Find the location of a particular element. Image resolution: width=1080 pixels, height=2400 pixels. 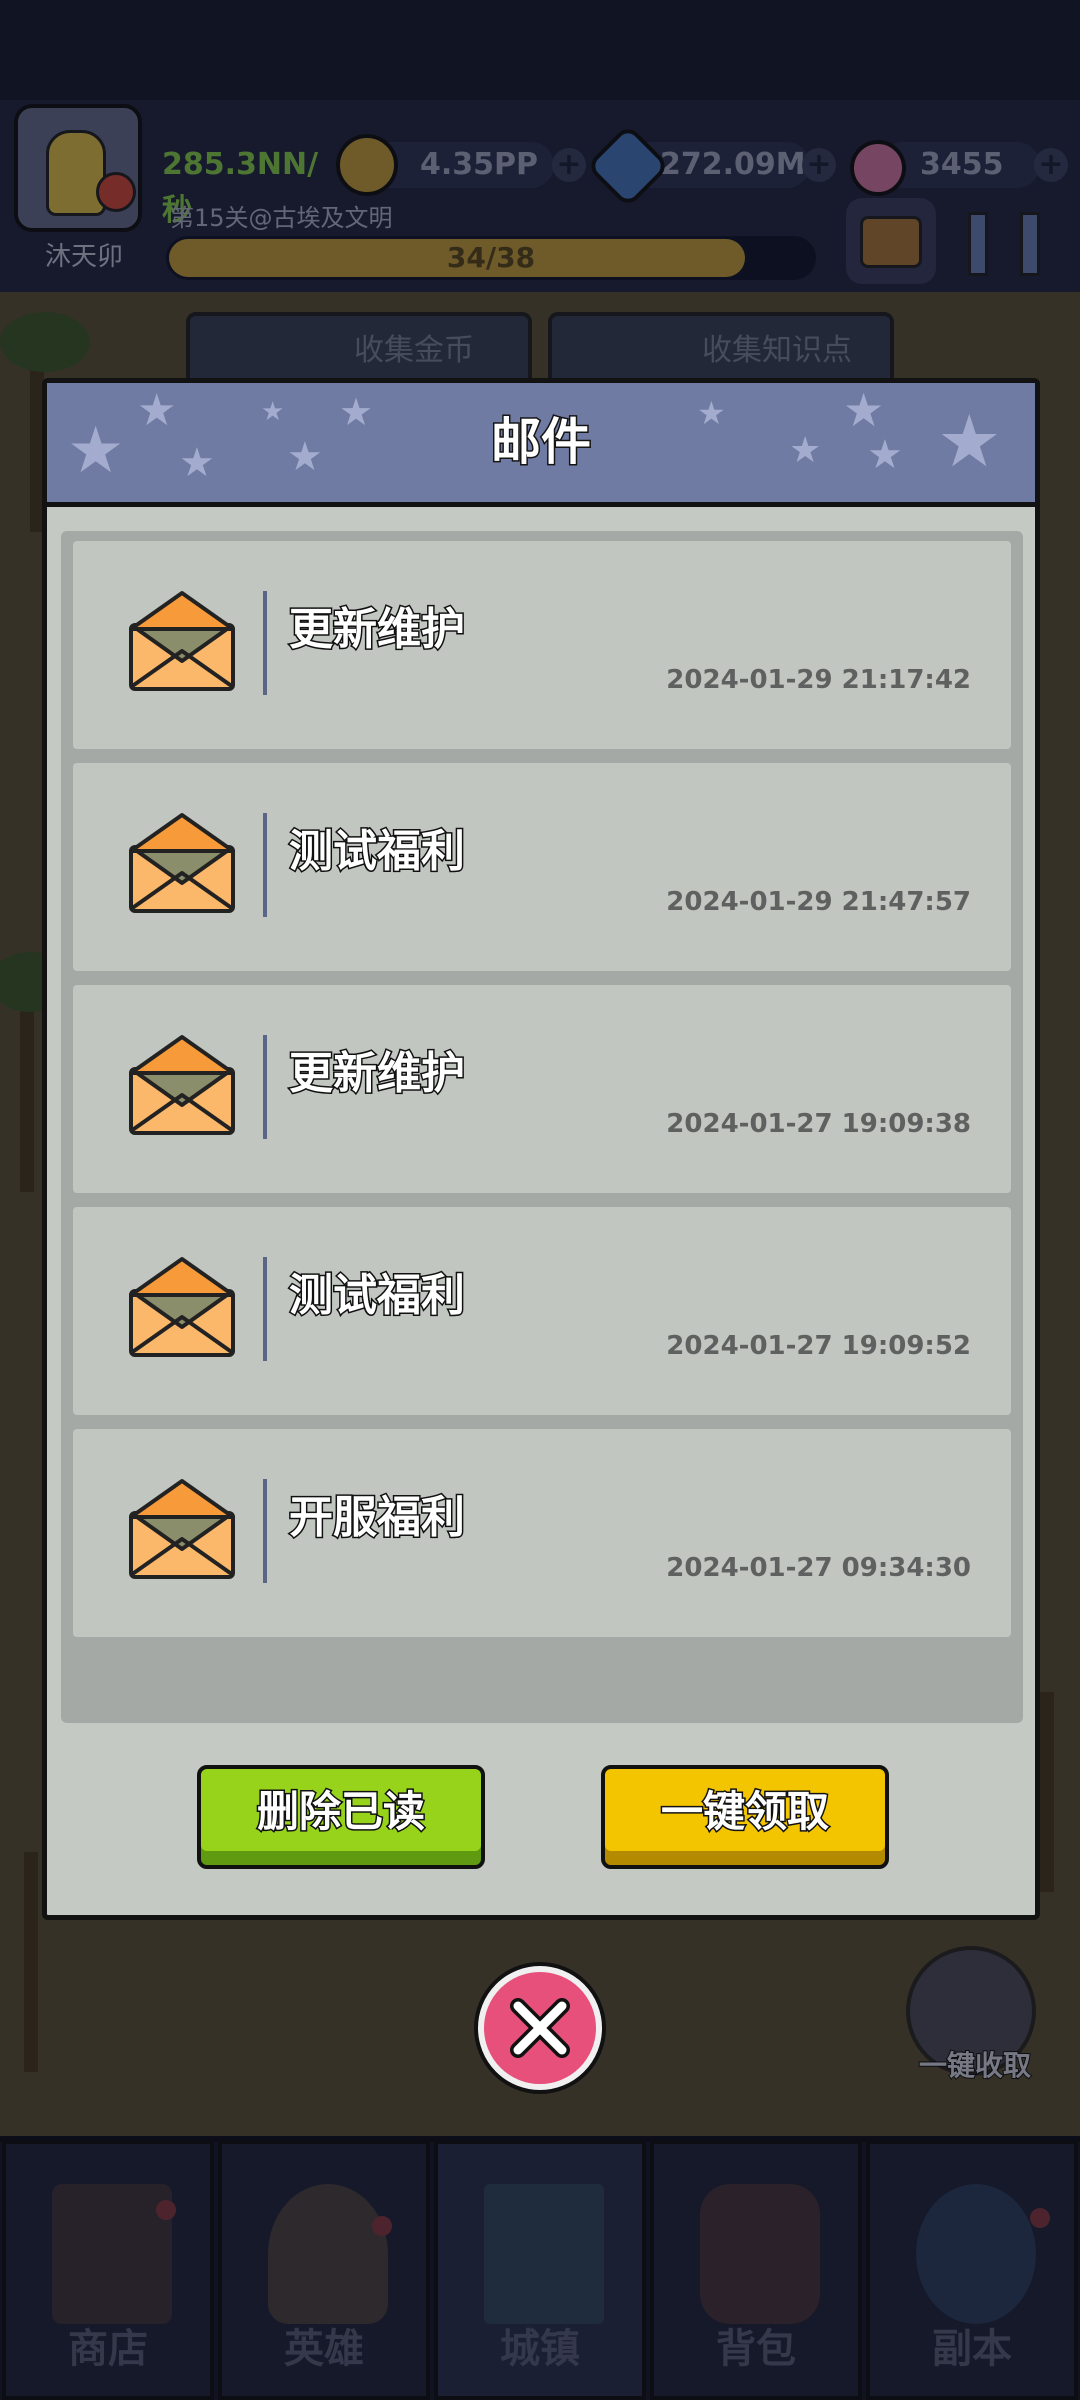

mail-item: 开服福利 2024-01-27 09:34:30 is located at coordinates (542, 1533).